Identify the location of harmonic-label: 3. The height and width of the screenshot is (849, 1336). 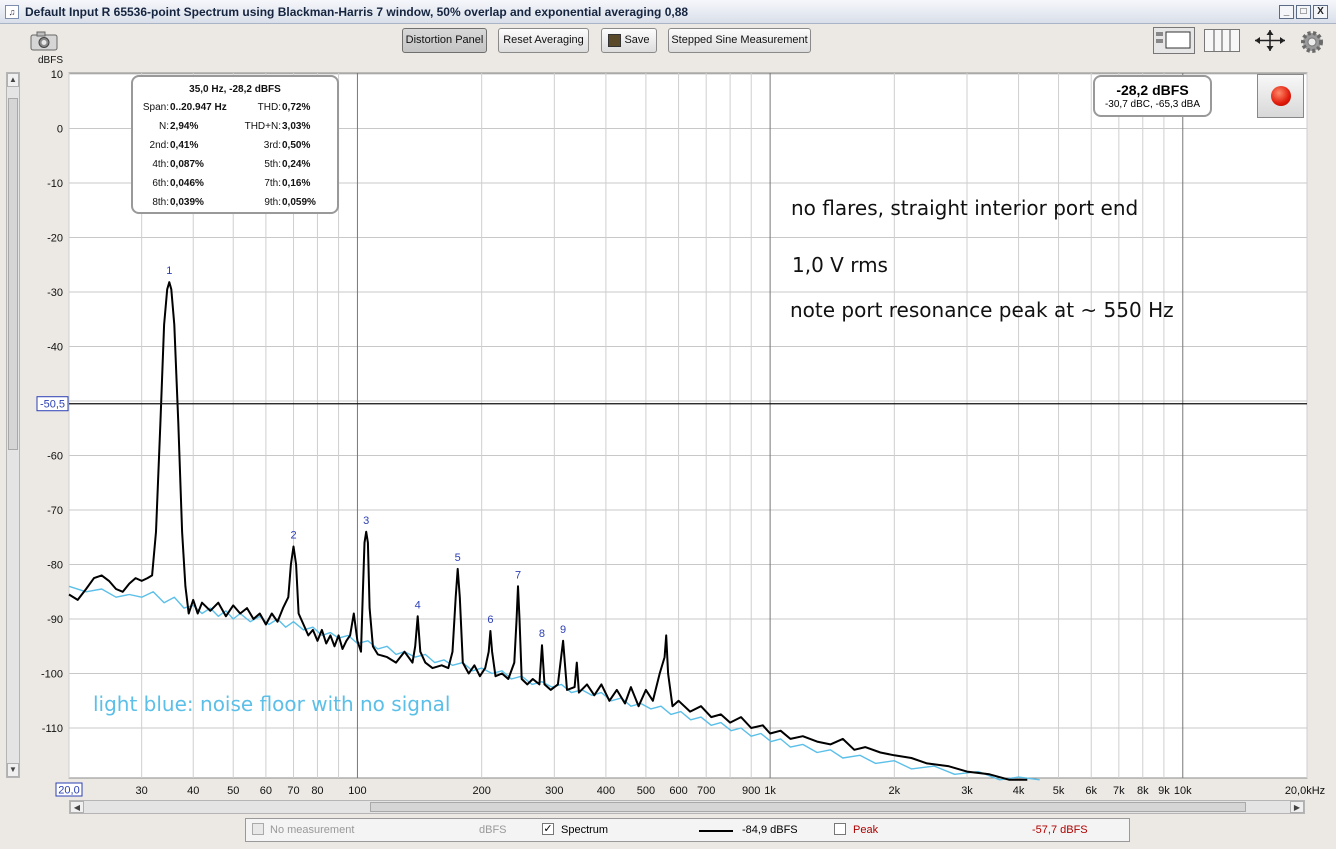
(366, 521).